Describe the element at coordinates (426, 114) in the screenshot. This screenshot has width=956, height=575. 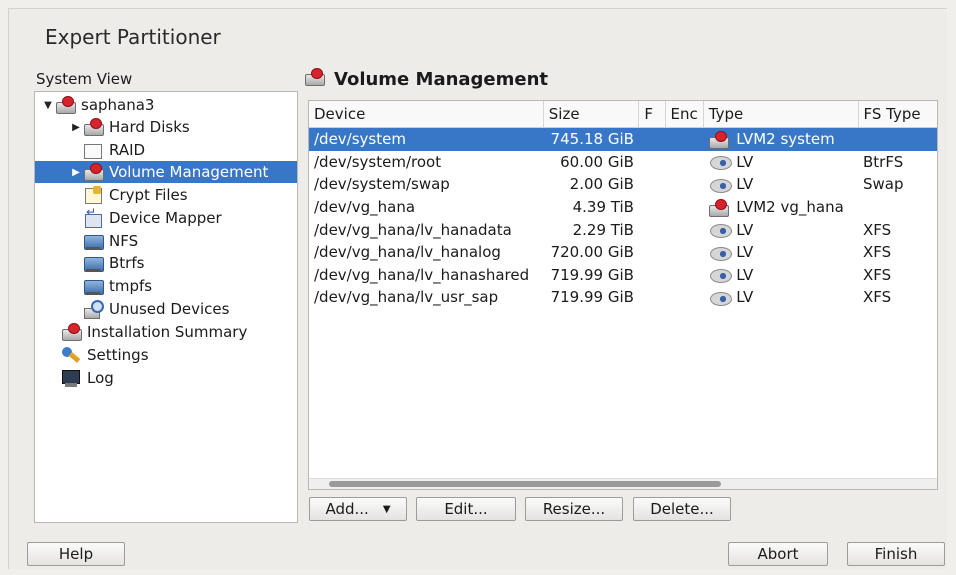
I see `column-header-device: Device` at that location.